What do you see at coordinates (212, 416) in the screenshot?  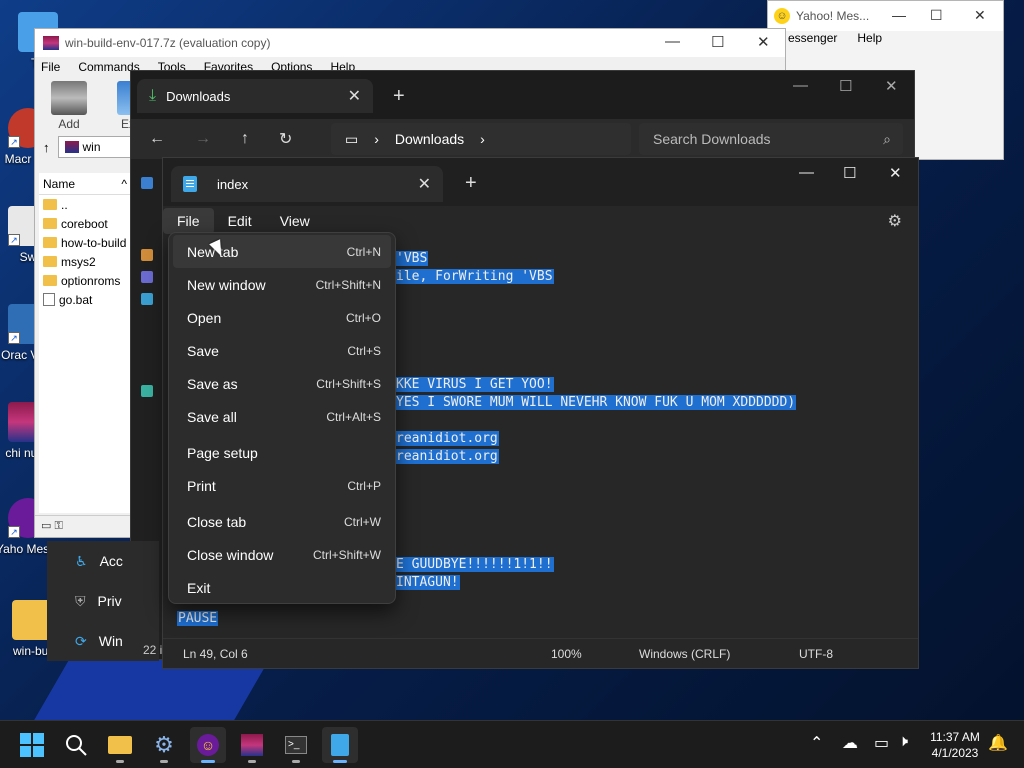 I see `menu-item-label: Save all` at bounding box center [212, 416].